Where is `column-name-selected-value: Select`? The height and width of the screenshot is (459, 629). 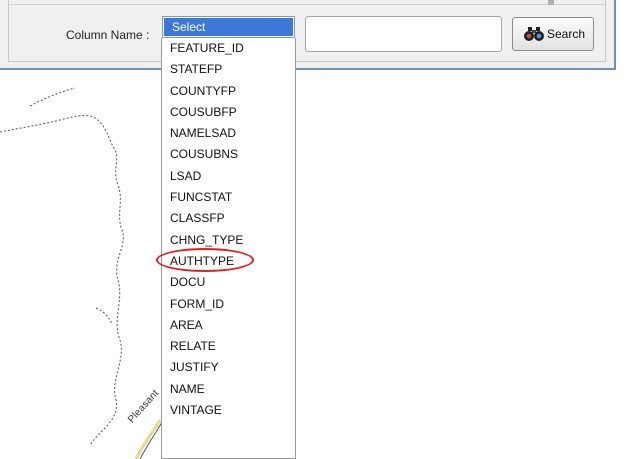 column-name-selected-value: Select is located at coordinates (228, 27).